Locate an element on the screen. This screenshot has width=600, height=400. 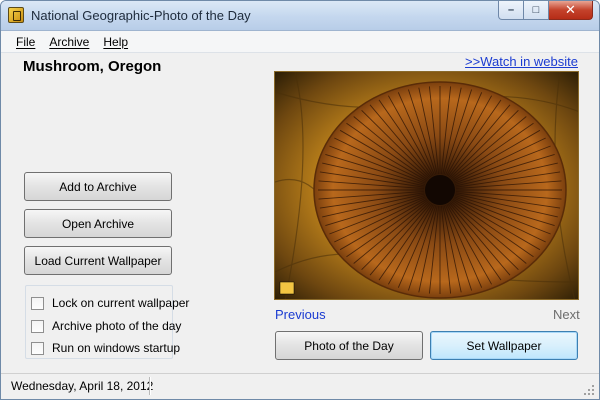
set-wallpaper-button: Set Wallpaper is located at coordinates (504, 345).